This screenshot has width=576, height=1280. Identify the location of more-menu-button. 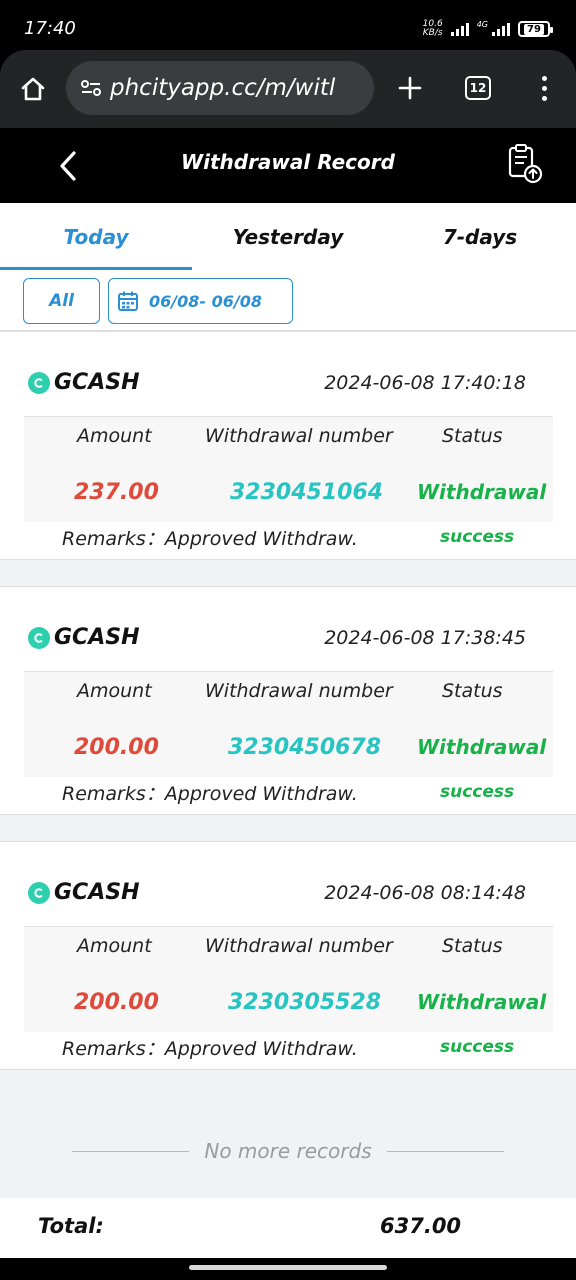
(544, 88).